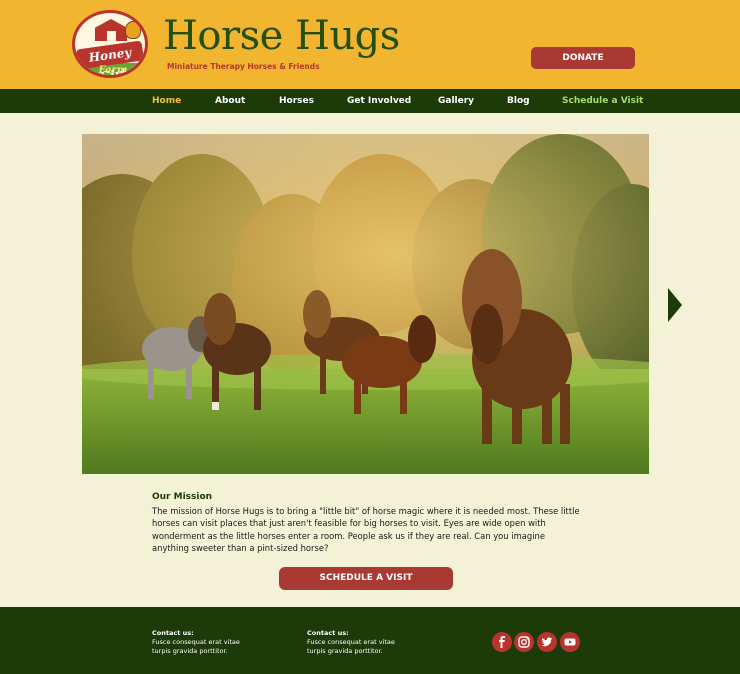 The height and width of the screenshot is (674, 740). Describe the element at coordinates (110, 44) in the screenshot. I see `honey-girl-farm-logo: Honey Girl Farm` at that location.